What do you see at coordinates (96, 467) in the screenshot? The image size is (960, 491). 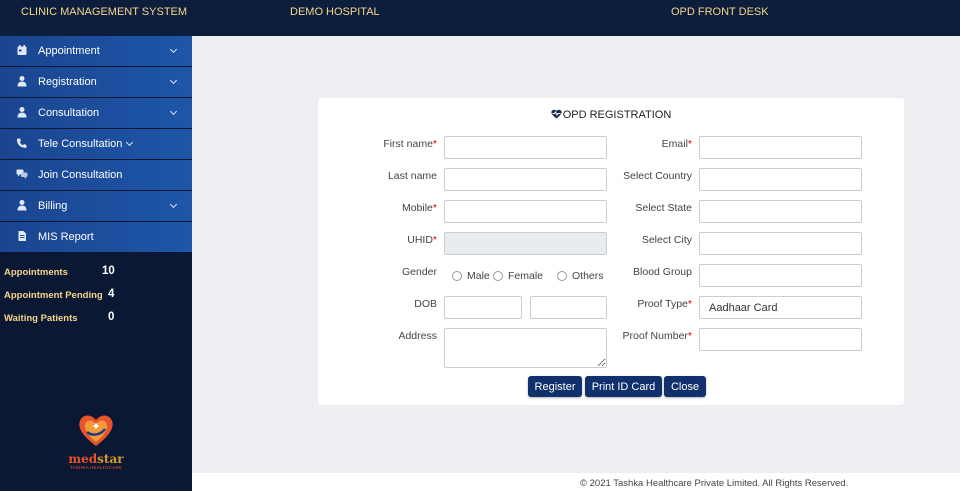 I see `brand-tagline: TASHKA HEALTHCARE` at bounding box center [96, 467].